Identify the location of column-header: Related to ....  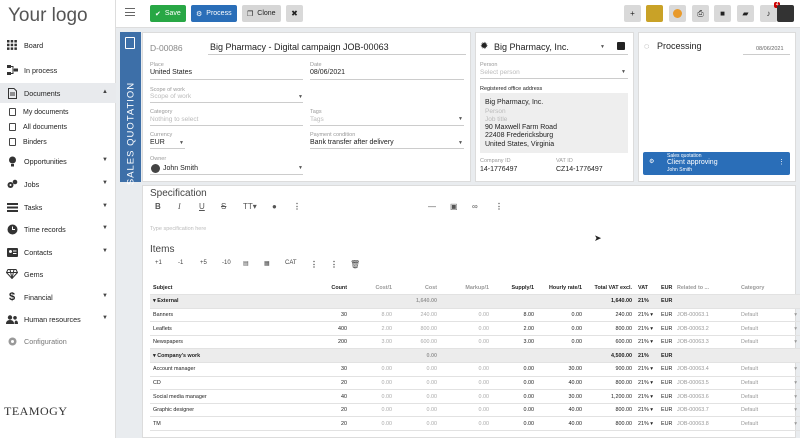
(706, 288).